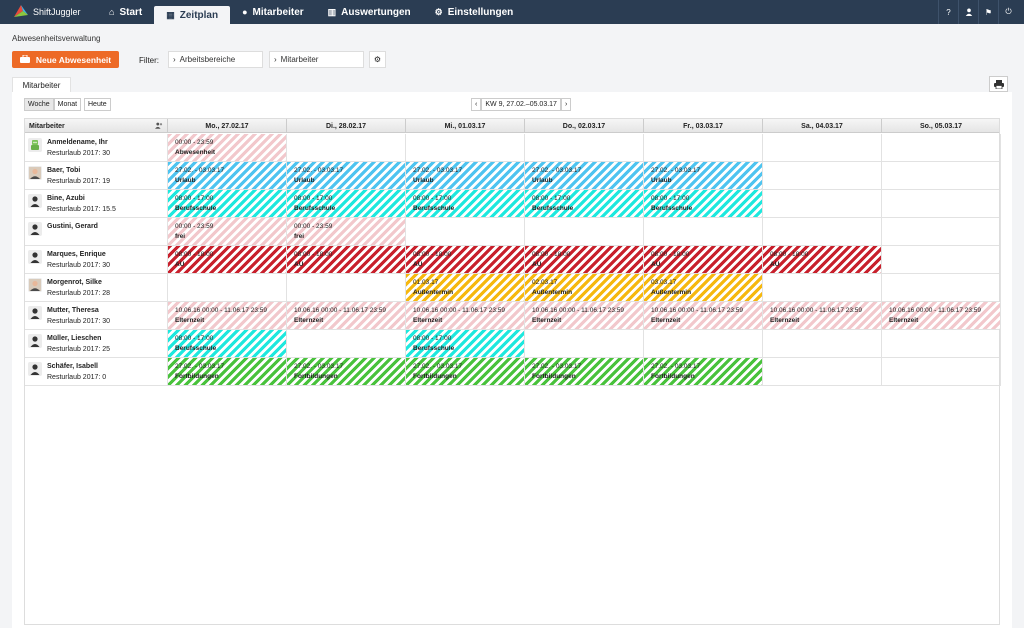 This screenshot has width=1024, height=628. What do you see at coordinates (97, 104) in the screenshot?
I see `today-button: Heute` at bounding box center [97, 104].